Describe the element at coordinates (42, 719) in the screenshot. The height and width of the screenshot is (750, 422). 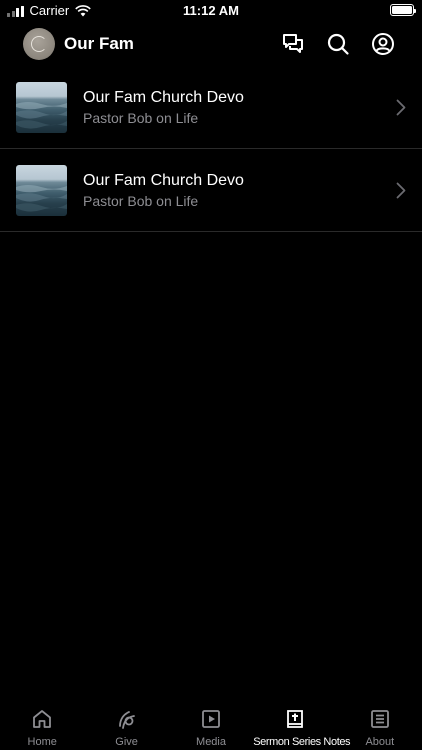
I see `home-icon` at that location.